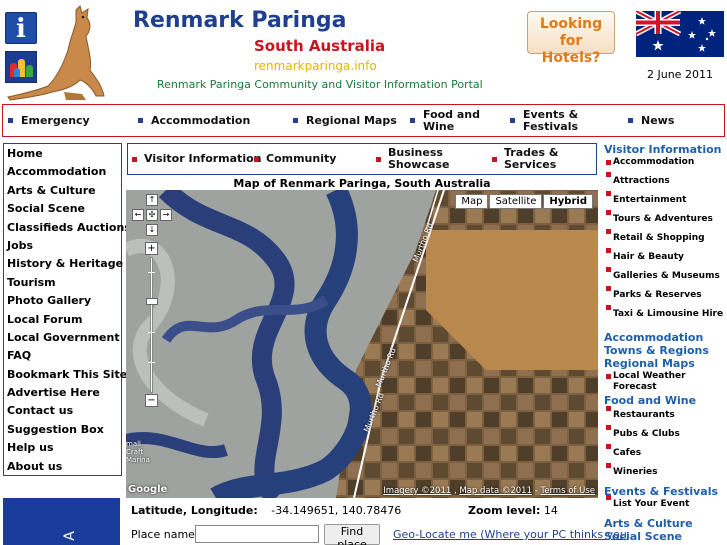  I want to click on left-nav-item: Local Forum, so click(64, 322).